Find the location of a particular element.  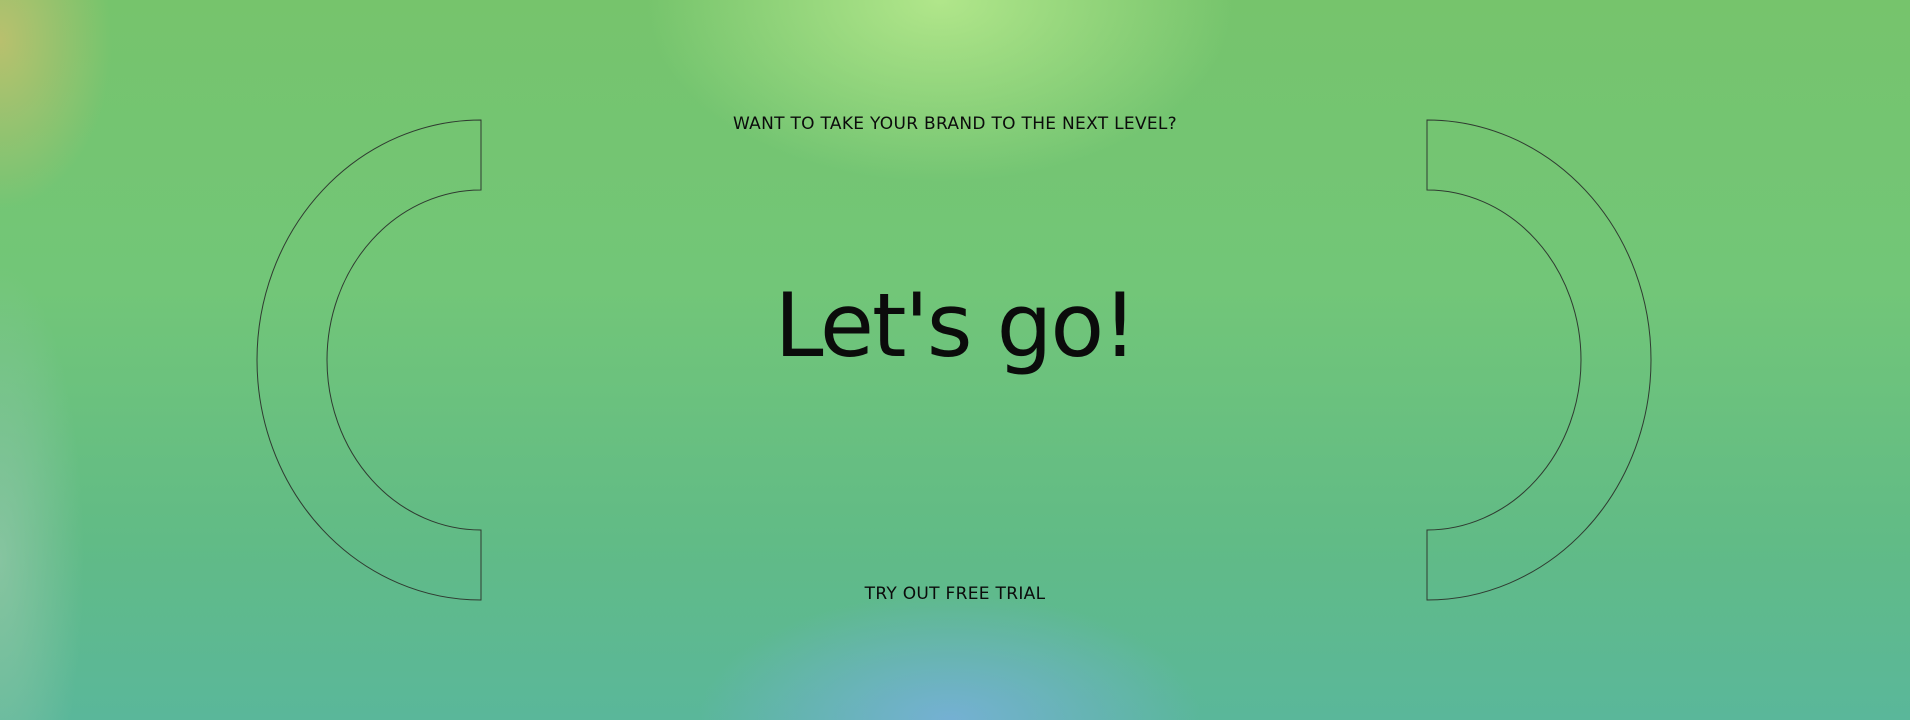

free-trial-link: TRY OUT FREE TRIAL is located at coordinates (955, 594).